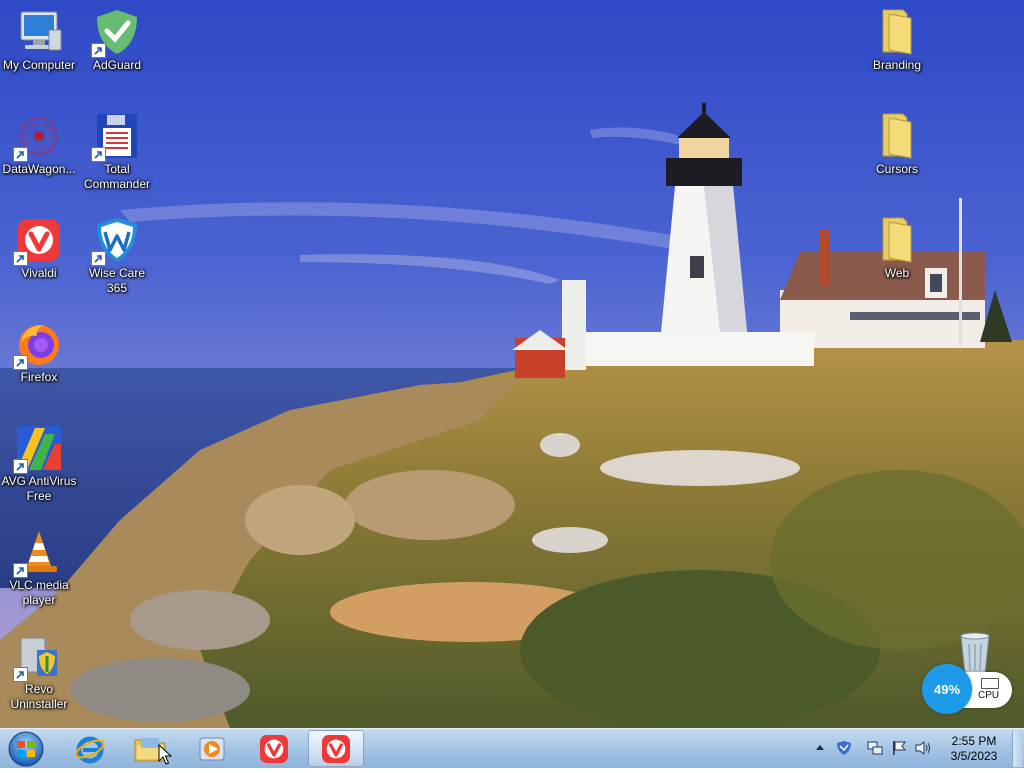 The width and height of the screenshot is (1024, 773). What do you see at coordinates (116, 241) in the screenshot?
I see `wise-care-icon` at bounding box center [116, 241].